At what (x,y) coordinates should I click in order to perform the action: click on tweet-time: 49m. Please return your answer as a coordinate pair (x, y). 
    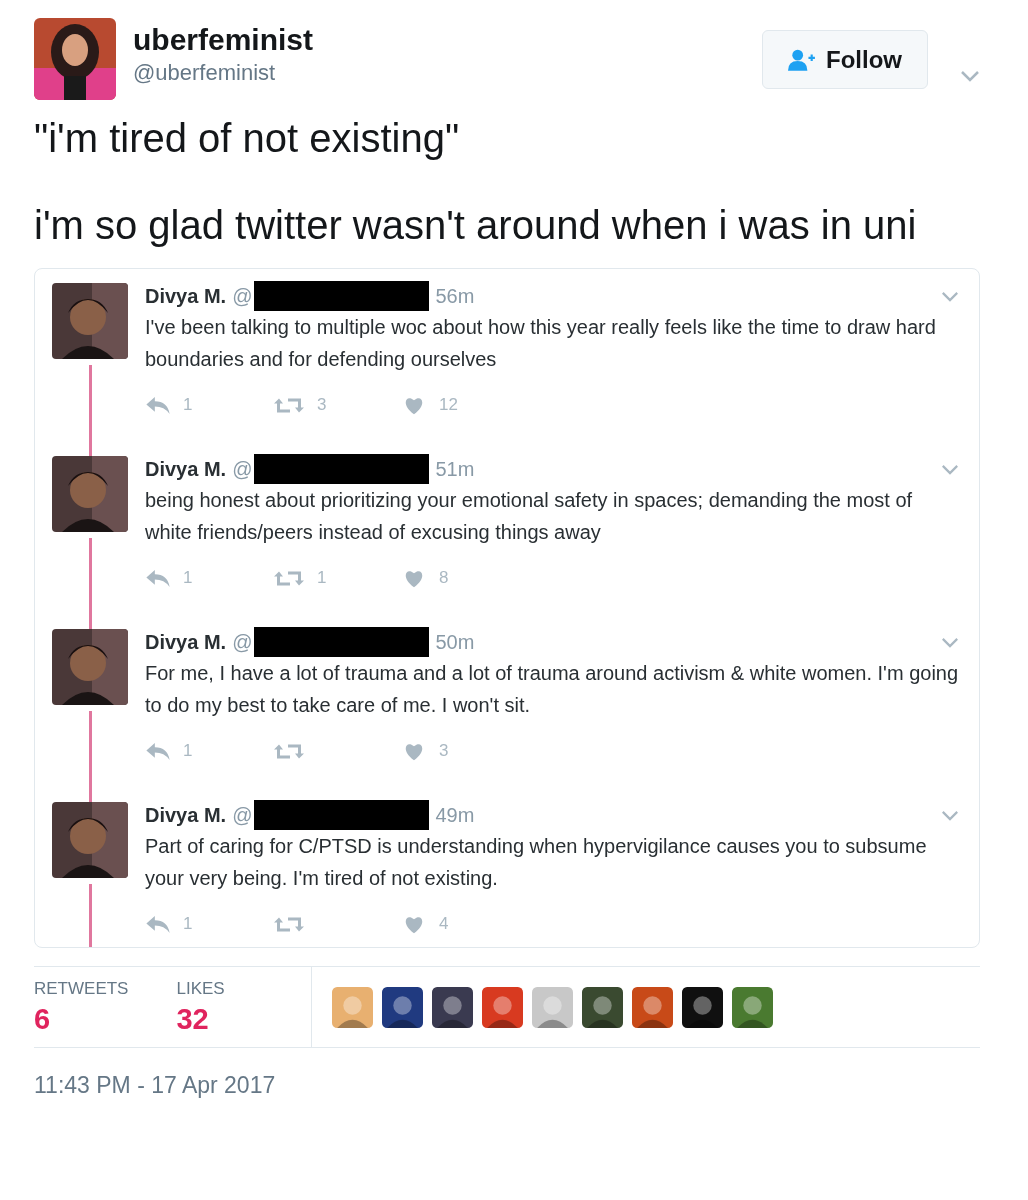
    Looking at the image, I should click on (455, 815).